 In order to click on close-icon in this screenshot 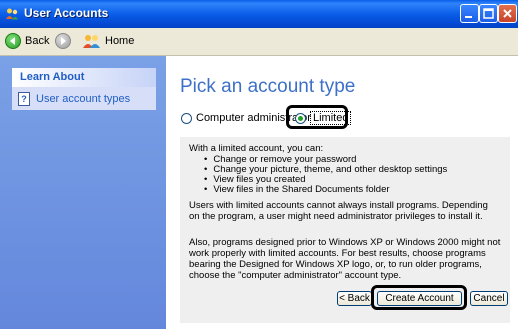, I will do `click(507, 13)`.